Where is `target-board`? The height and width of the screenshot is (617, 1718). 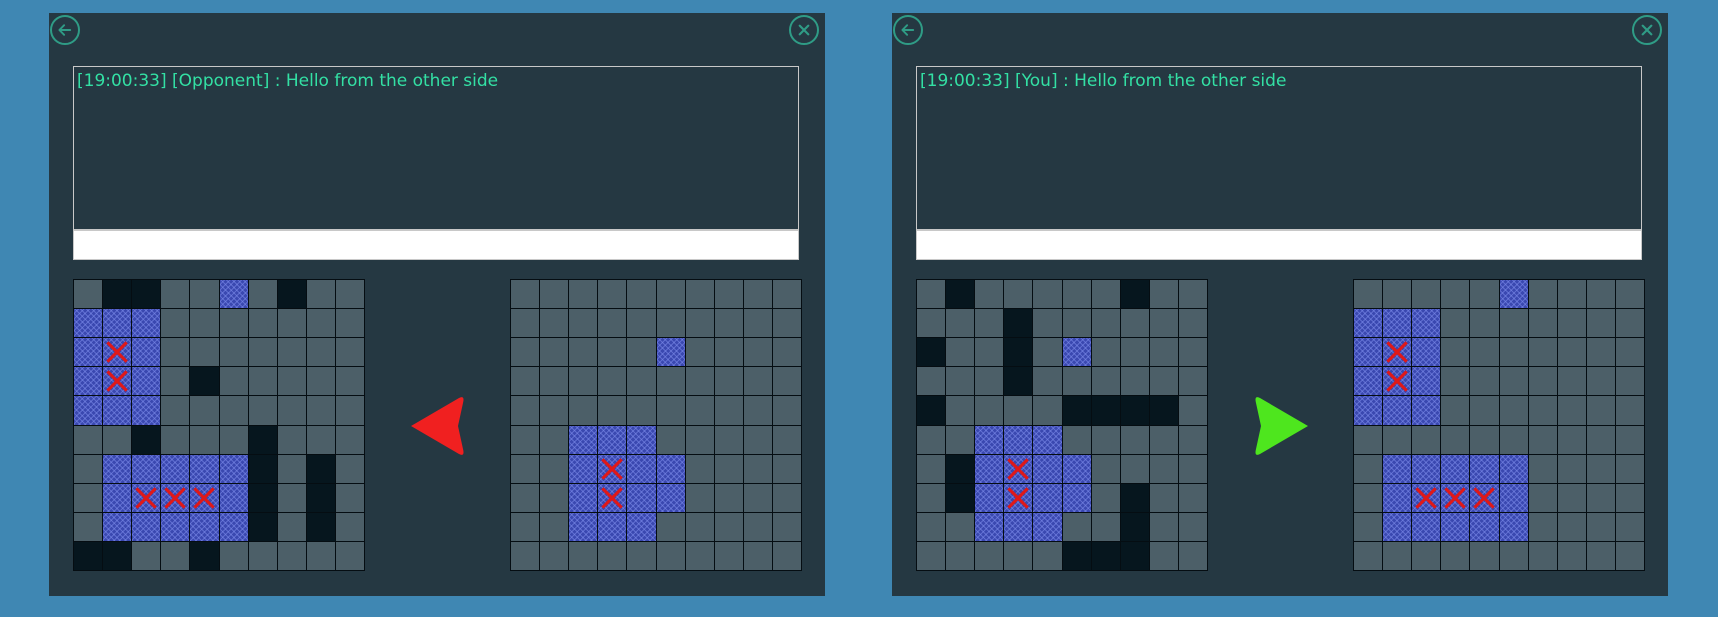
target-board is located at coordinates (656, 425).